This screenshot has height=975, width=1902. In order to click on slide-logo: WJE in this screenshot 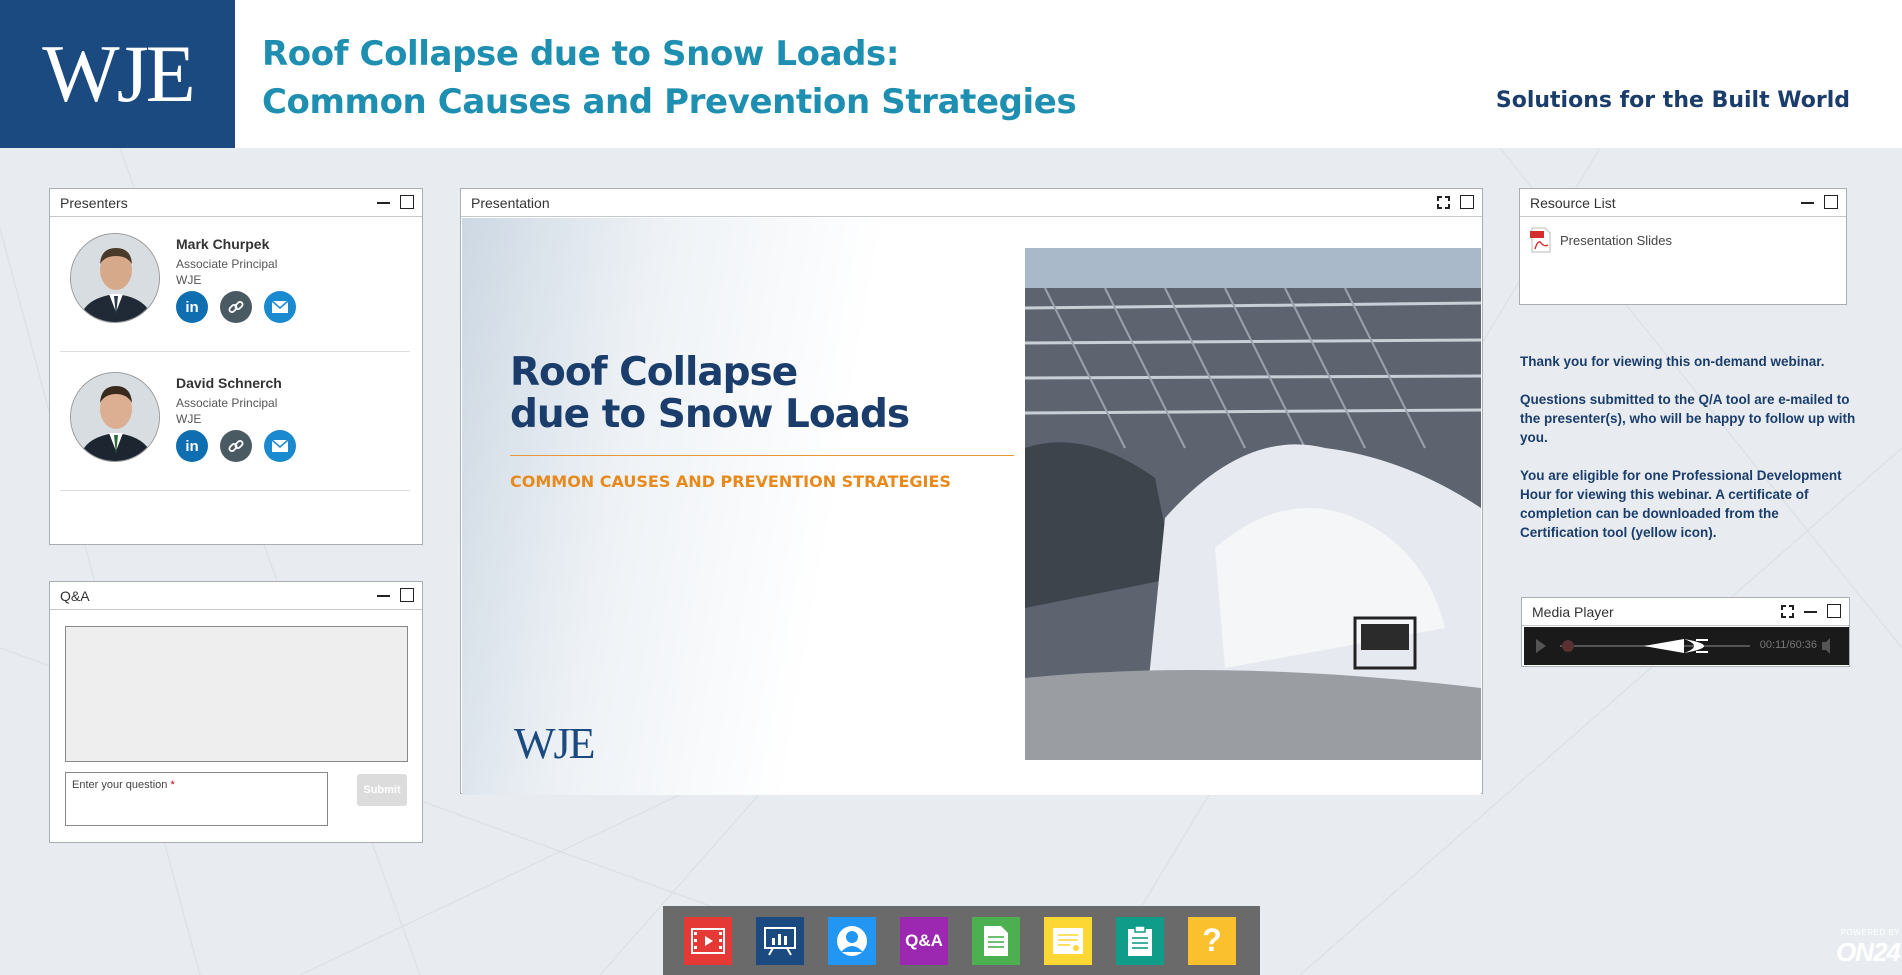, I will do `click(555, 743)`.